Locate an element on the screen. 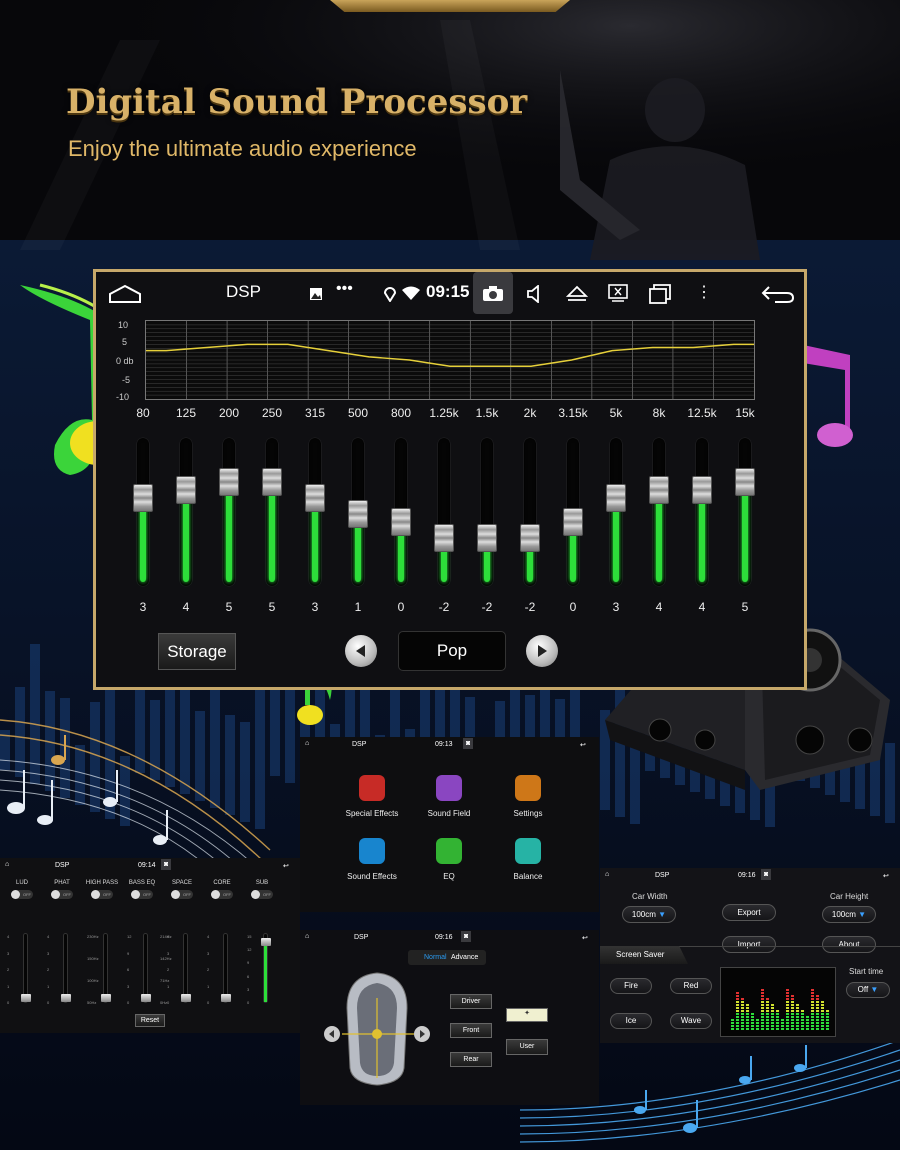 This screenshot has height=1150, width=900. close-screen-icon is located at coordinates (618, 293).